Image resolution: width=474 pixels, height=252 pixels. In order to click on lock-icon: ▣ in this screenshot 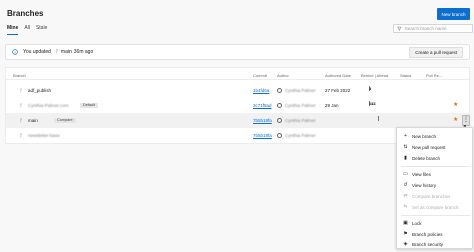, I will do `click(405, 223)`.